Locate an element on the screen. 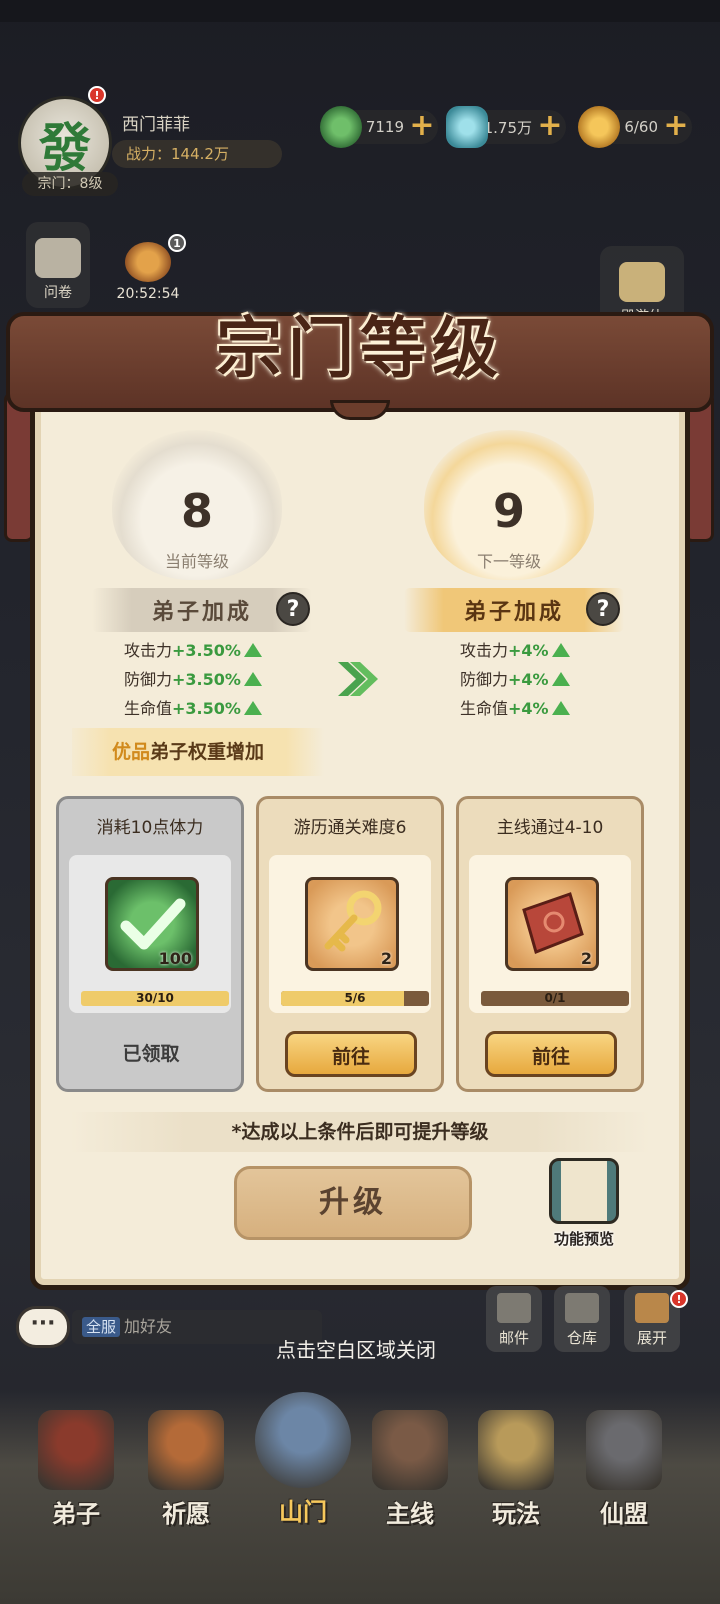  task-progress-bar: 30/10 is located at coordinates (155, 998).